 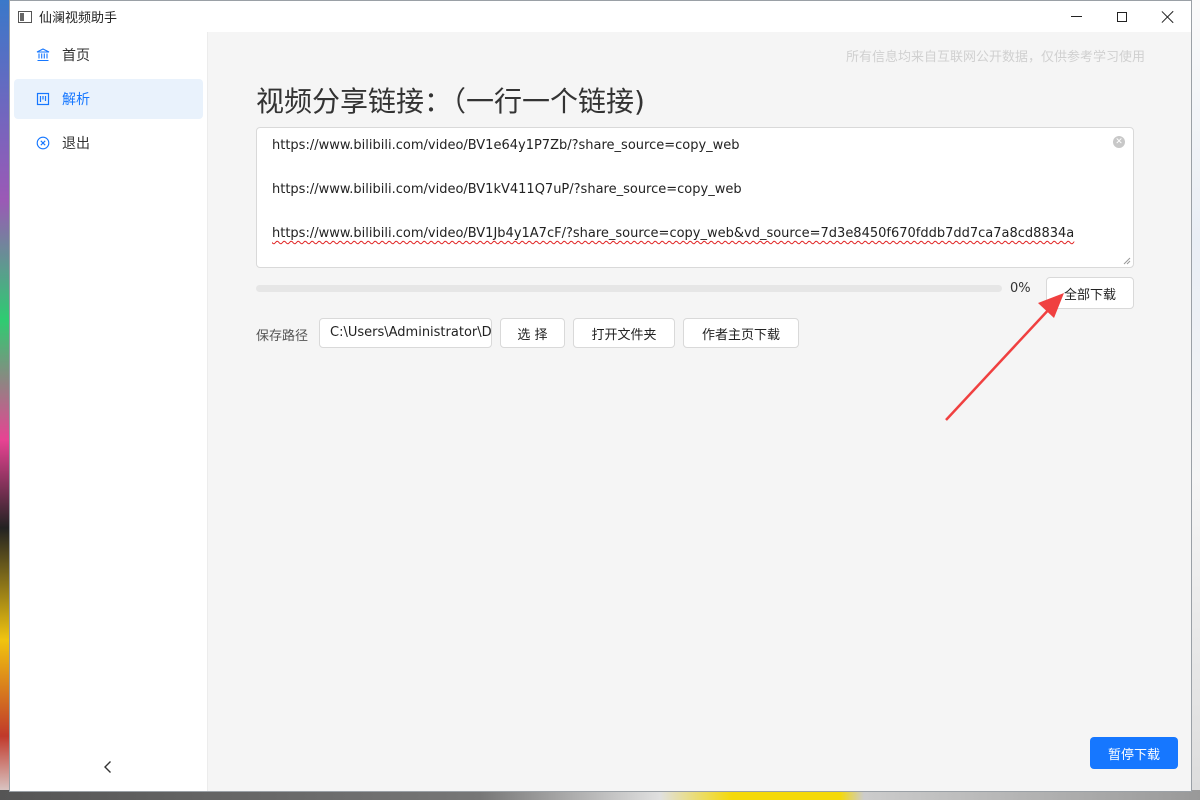 What do you see at coordinates (405, 333) in the screenshot?
I see `save-path-input: C:\Users\Administrator\D` at bounding box center [405, 333].